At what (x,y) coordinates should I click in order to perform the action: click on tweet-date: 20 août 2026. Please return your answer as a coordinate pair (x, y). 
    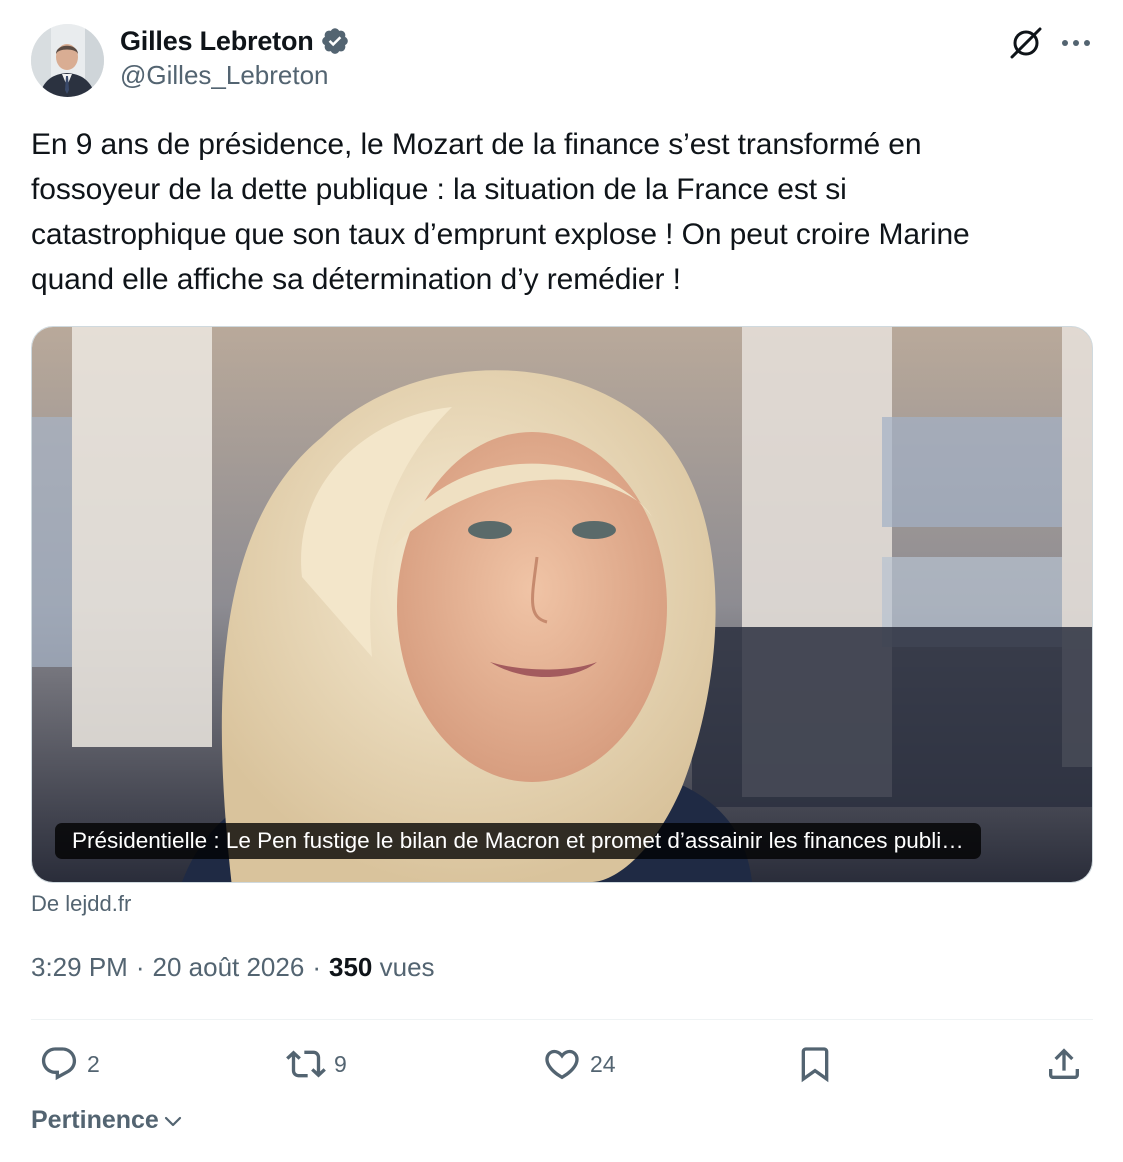
    Looking at the image, I should click on (229, 967).